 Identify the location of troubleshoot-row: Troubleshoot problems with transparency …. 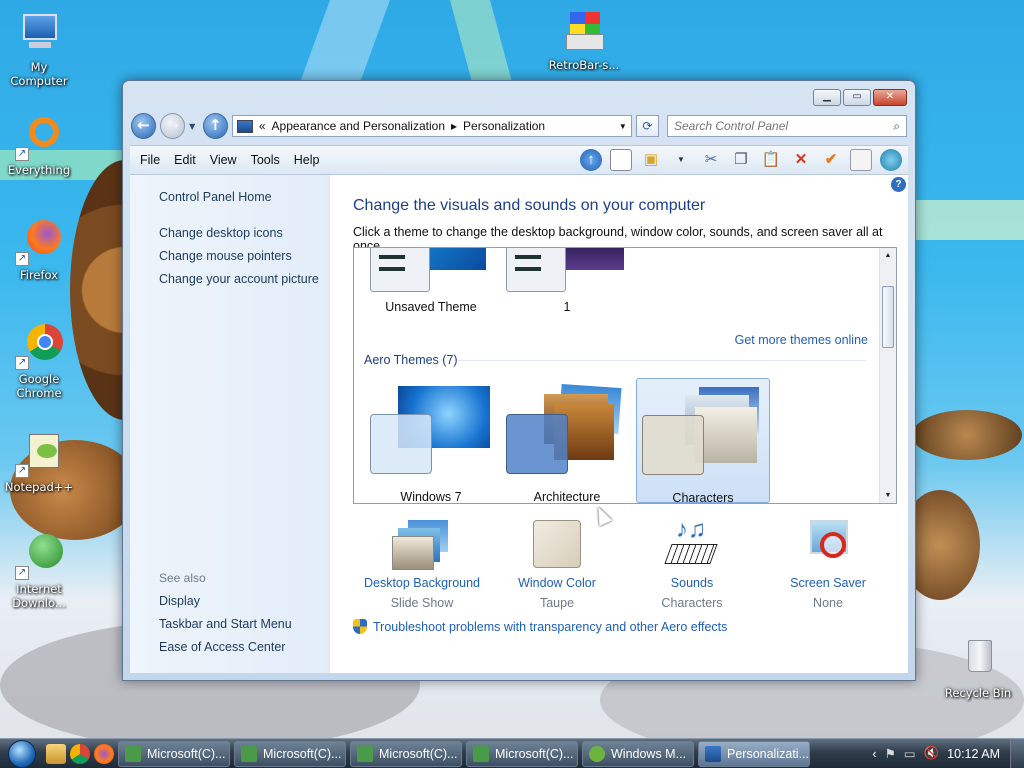
(540, 626).